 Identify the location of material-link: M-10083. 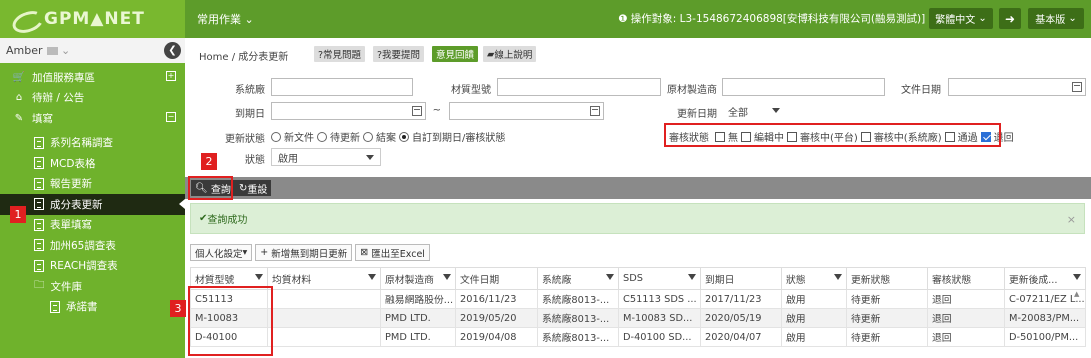
(229, 318).